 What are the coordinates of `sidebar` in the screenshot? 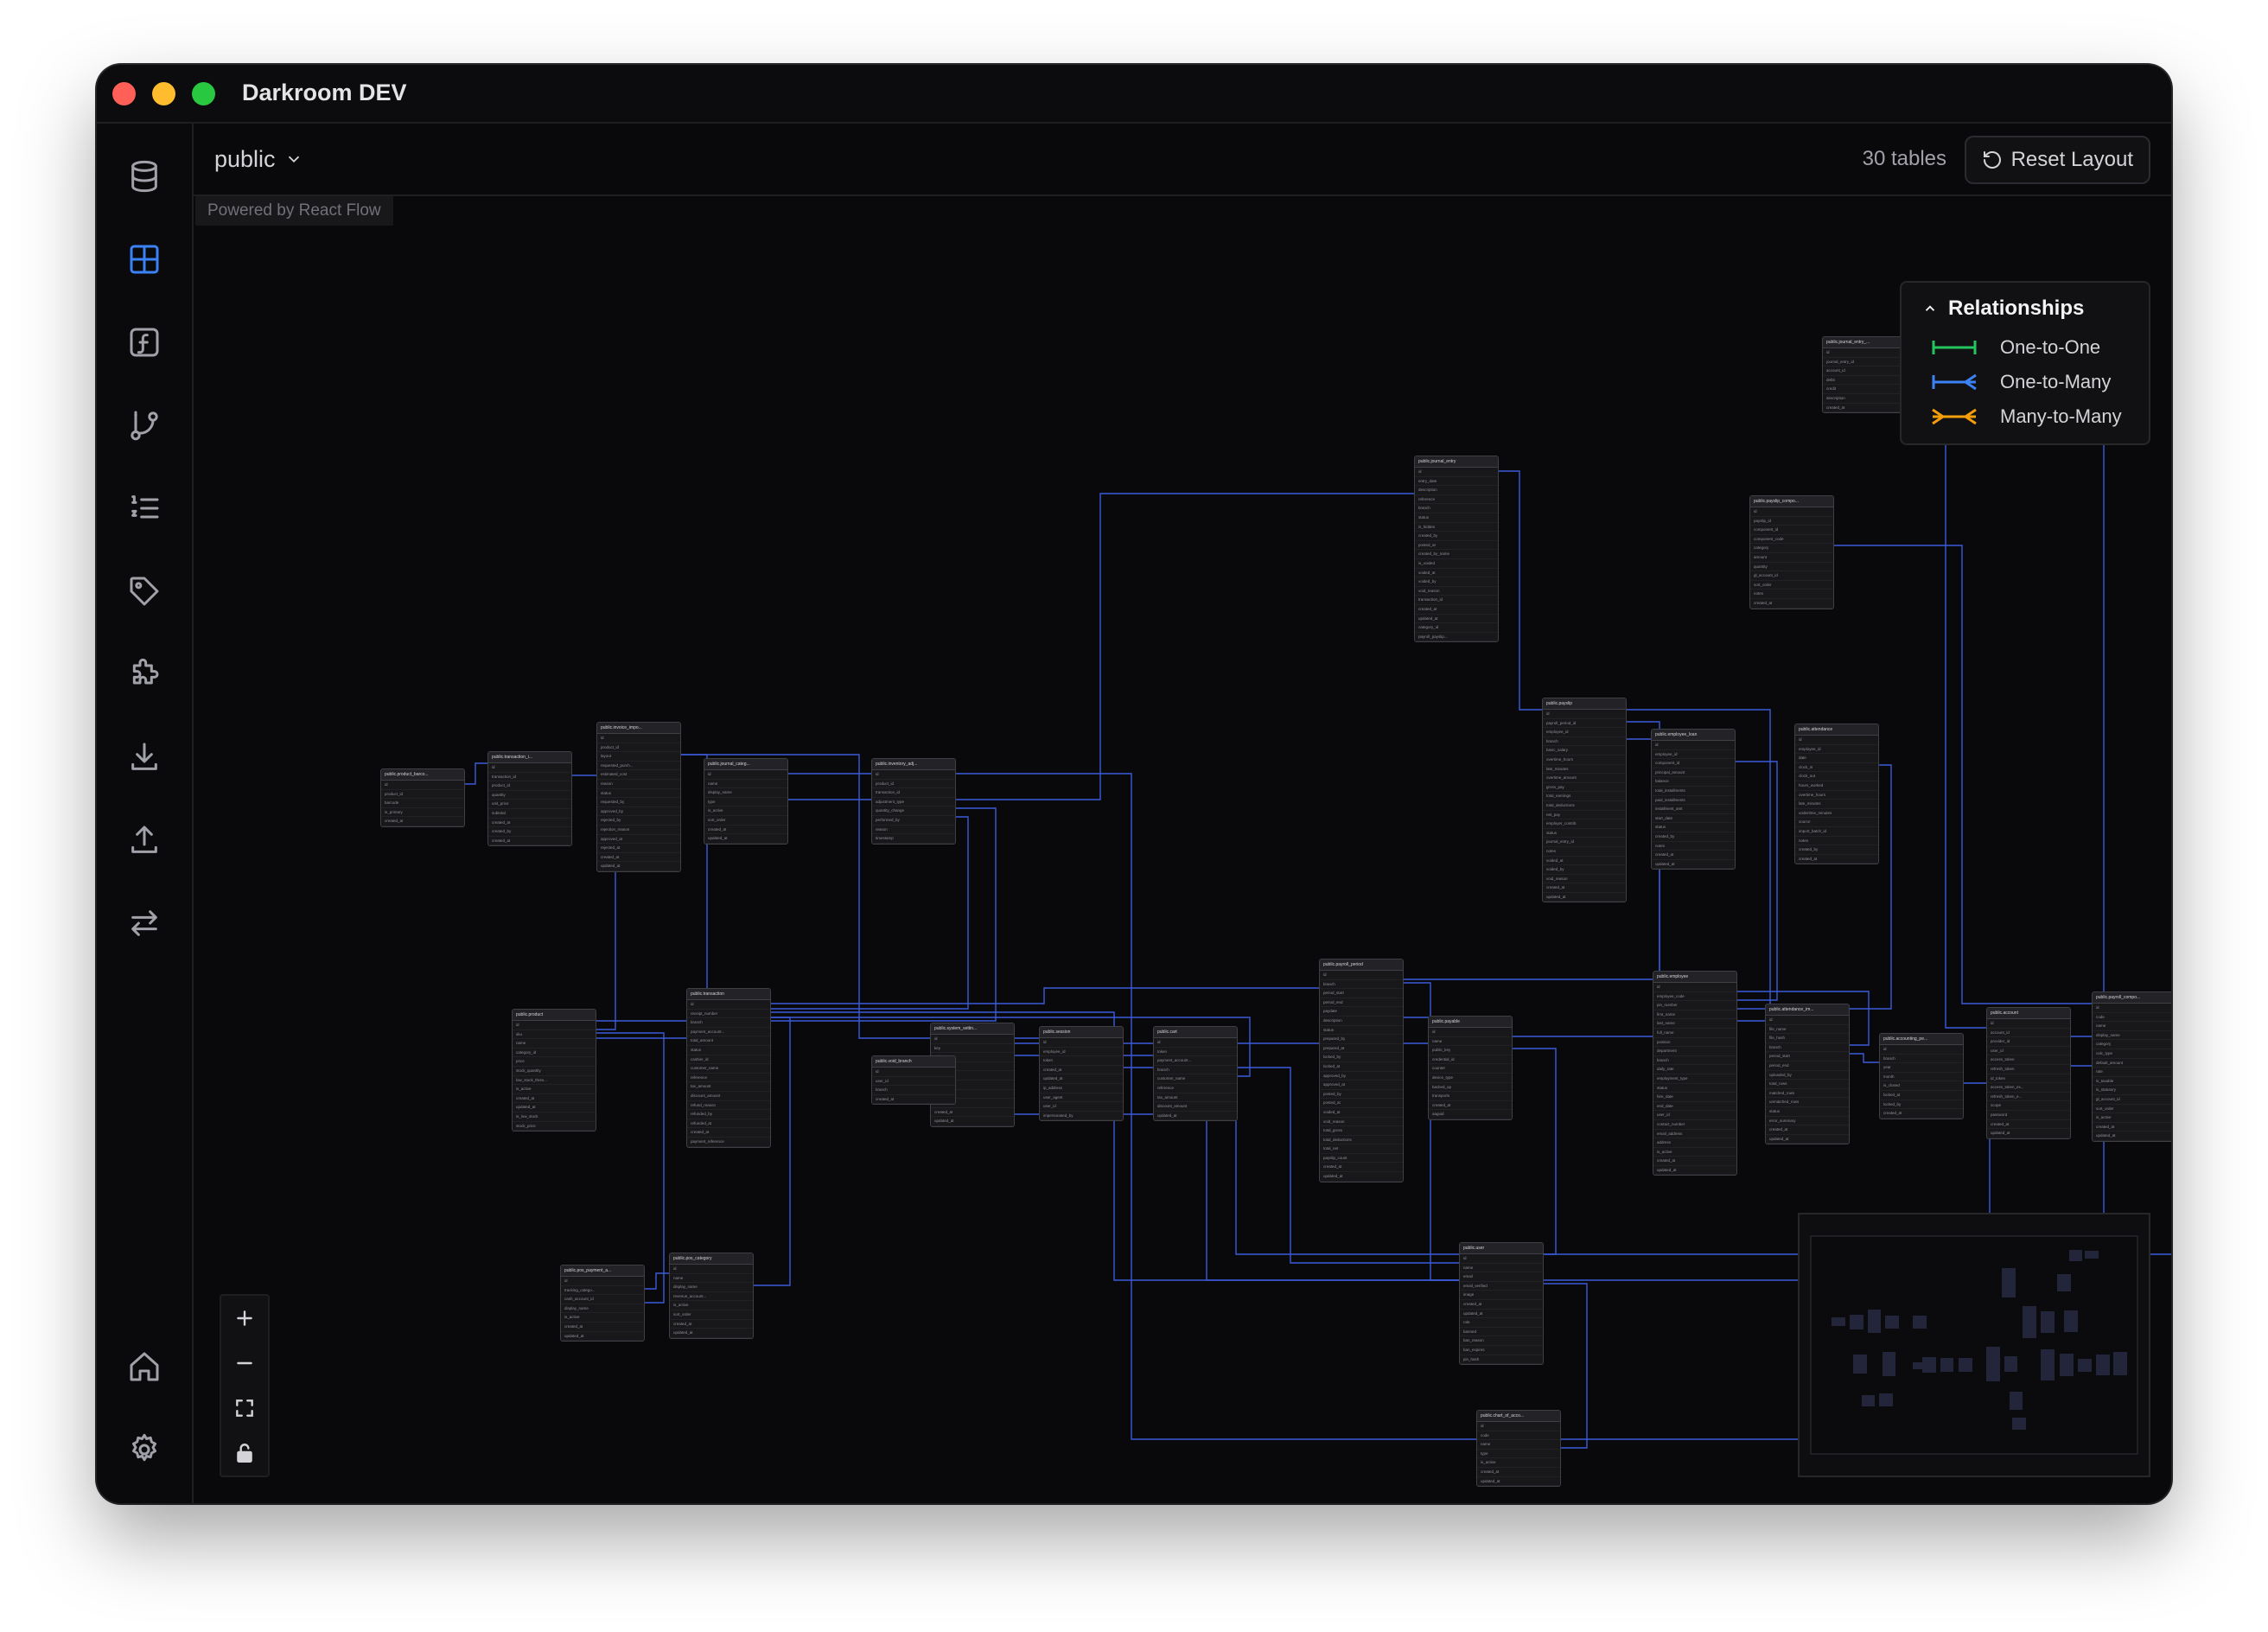 It's located at (145, 814).